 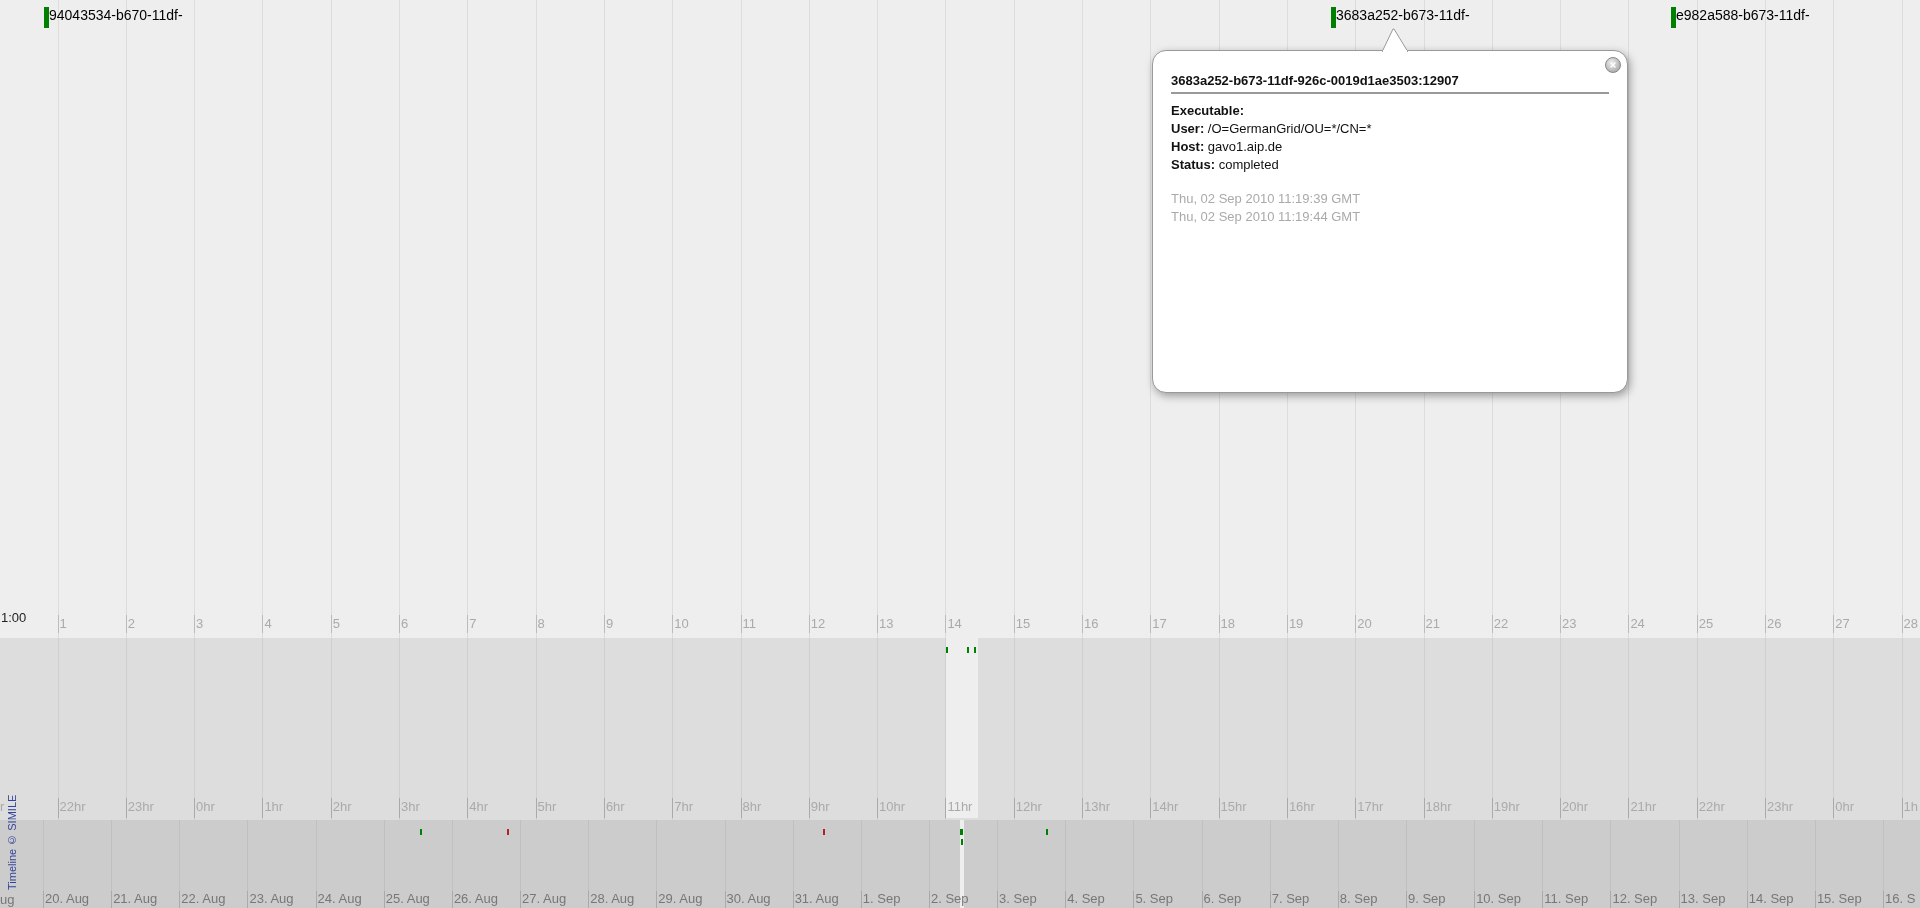 I want to click on tick-label: 7. Sep, so click(x=1290, y=899).